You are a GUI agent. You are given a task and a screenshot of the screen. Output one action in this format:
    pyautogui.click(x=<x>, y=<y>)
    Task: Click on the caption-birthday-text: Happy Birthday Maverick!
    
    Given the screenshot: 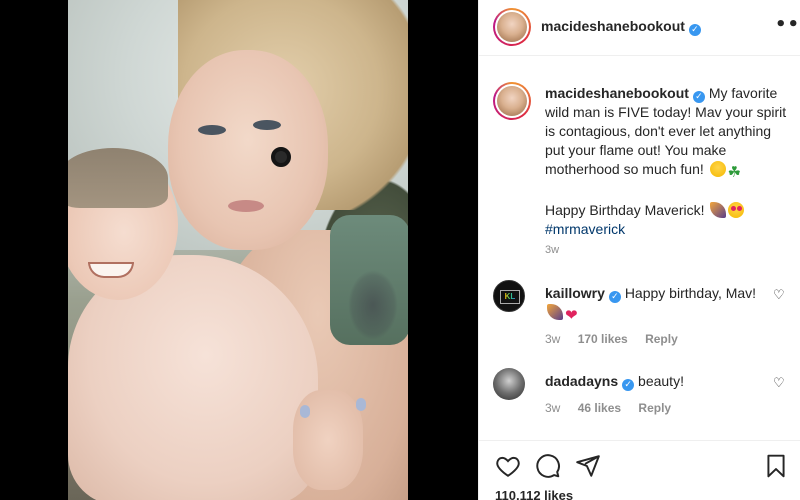 What is the action you would take?
    pyautogui.click(x=625, y=210)
    